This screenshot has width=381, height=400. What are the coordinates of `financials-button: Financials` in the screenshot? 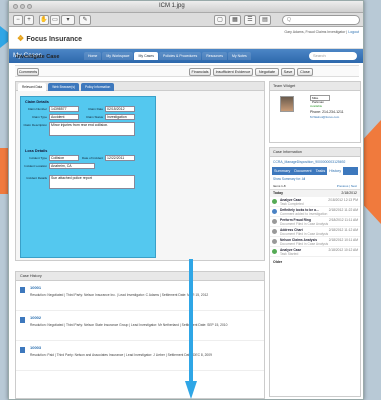 It's located at (200, 72).